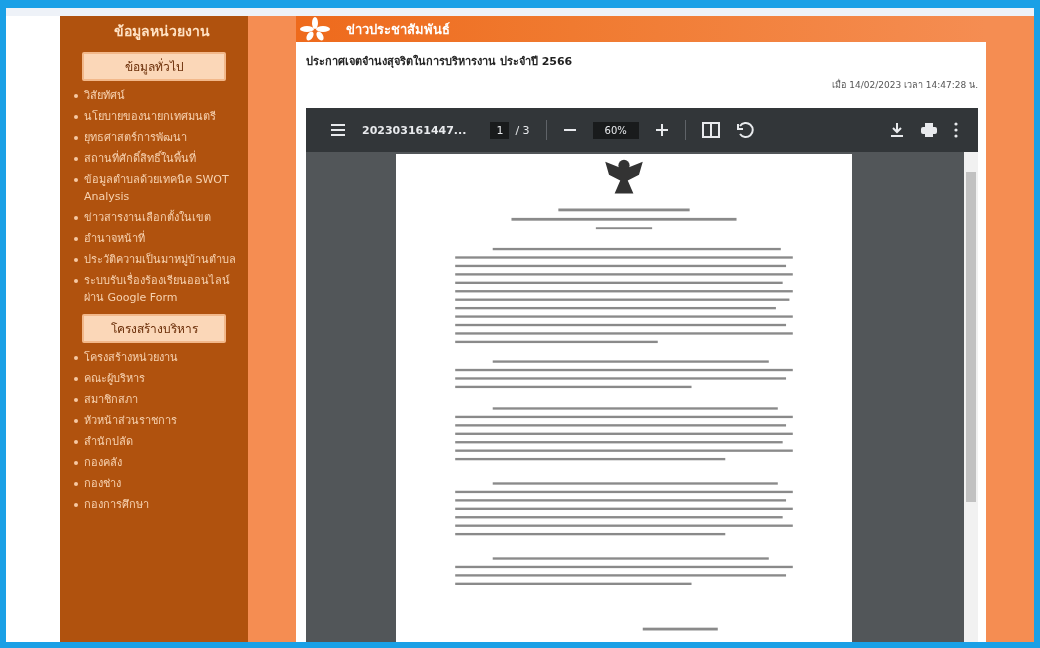 This screenshot has width=1040, height=648. What do you see at coordinates (615, 130) in the screenshot?
I see `zoom-field: 60%` at bounding box center [615, 130].